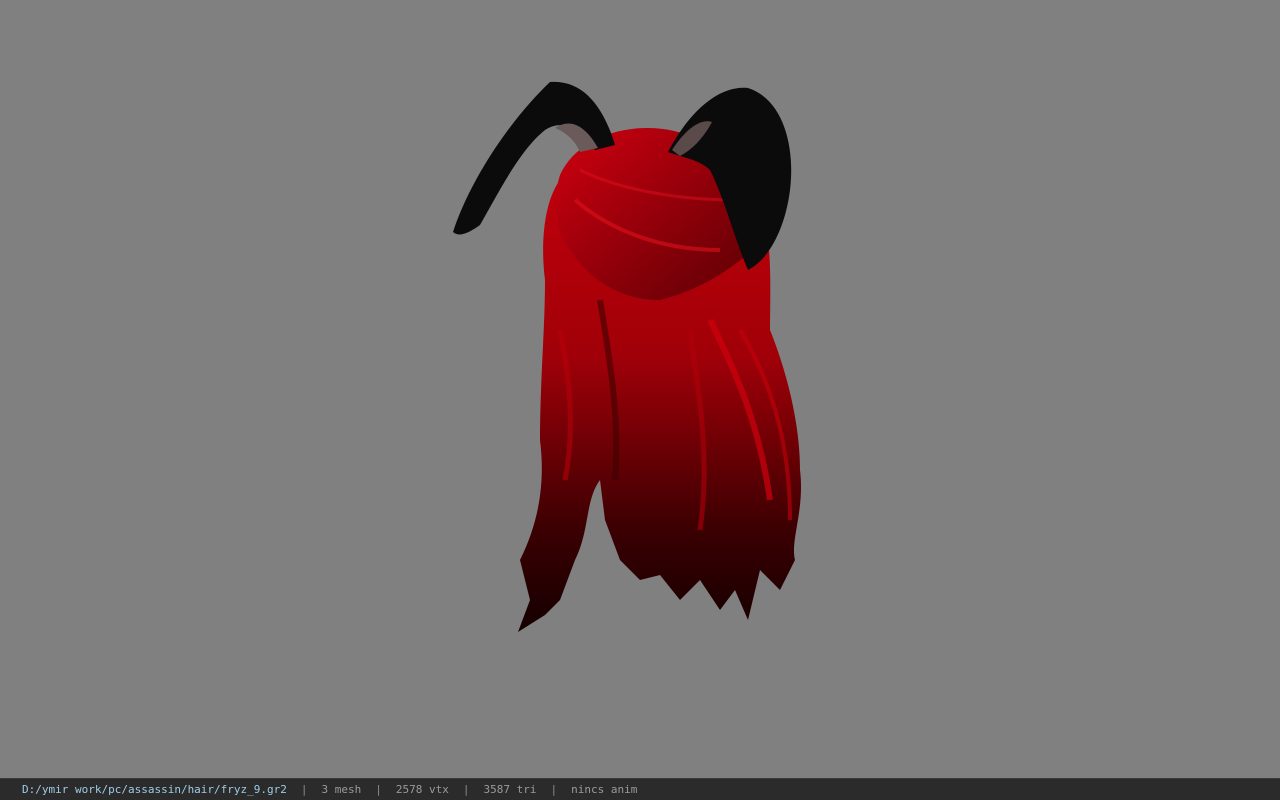  I want to click on mesh-count: 3 mesh, so click(341, 789).